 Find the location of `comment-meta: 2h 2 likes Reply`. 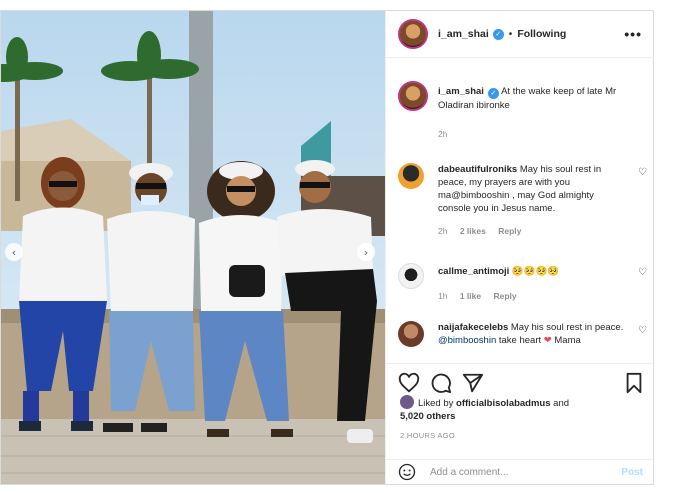

comment-meta: 2h 2 likes Reply is located at coordinates (533, 231).